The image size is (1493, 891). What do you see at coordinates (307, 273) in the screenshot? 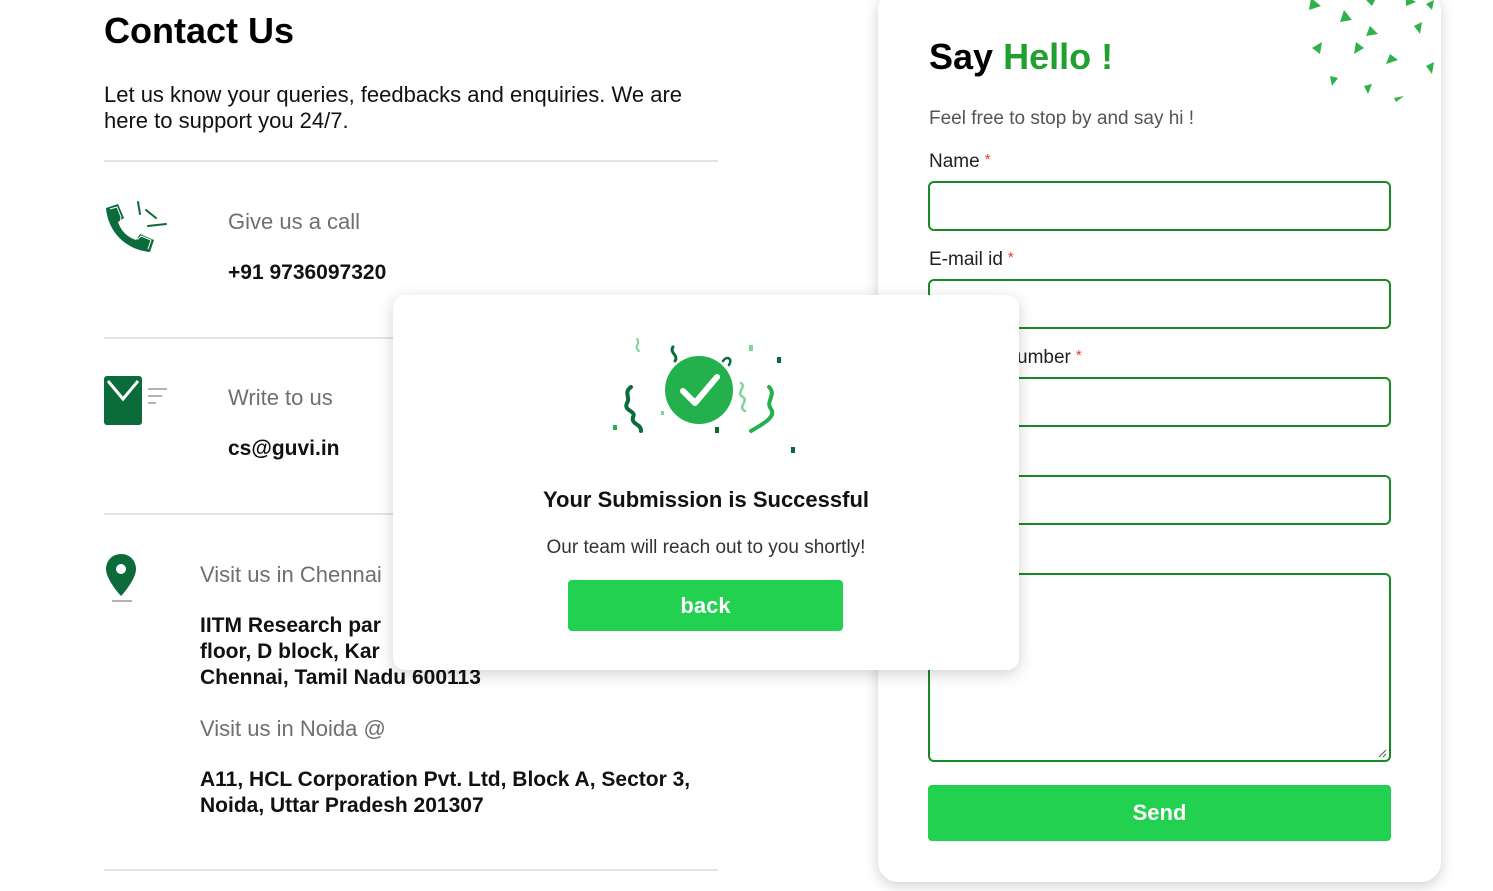
I see `phone-number: +91 9736097320` at bounding box center [307, 273].